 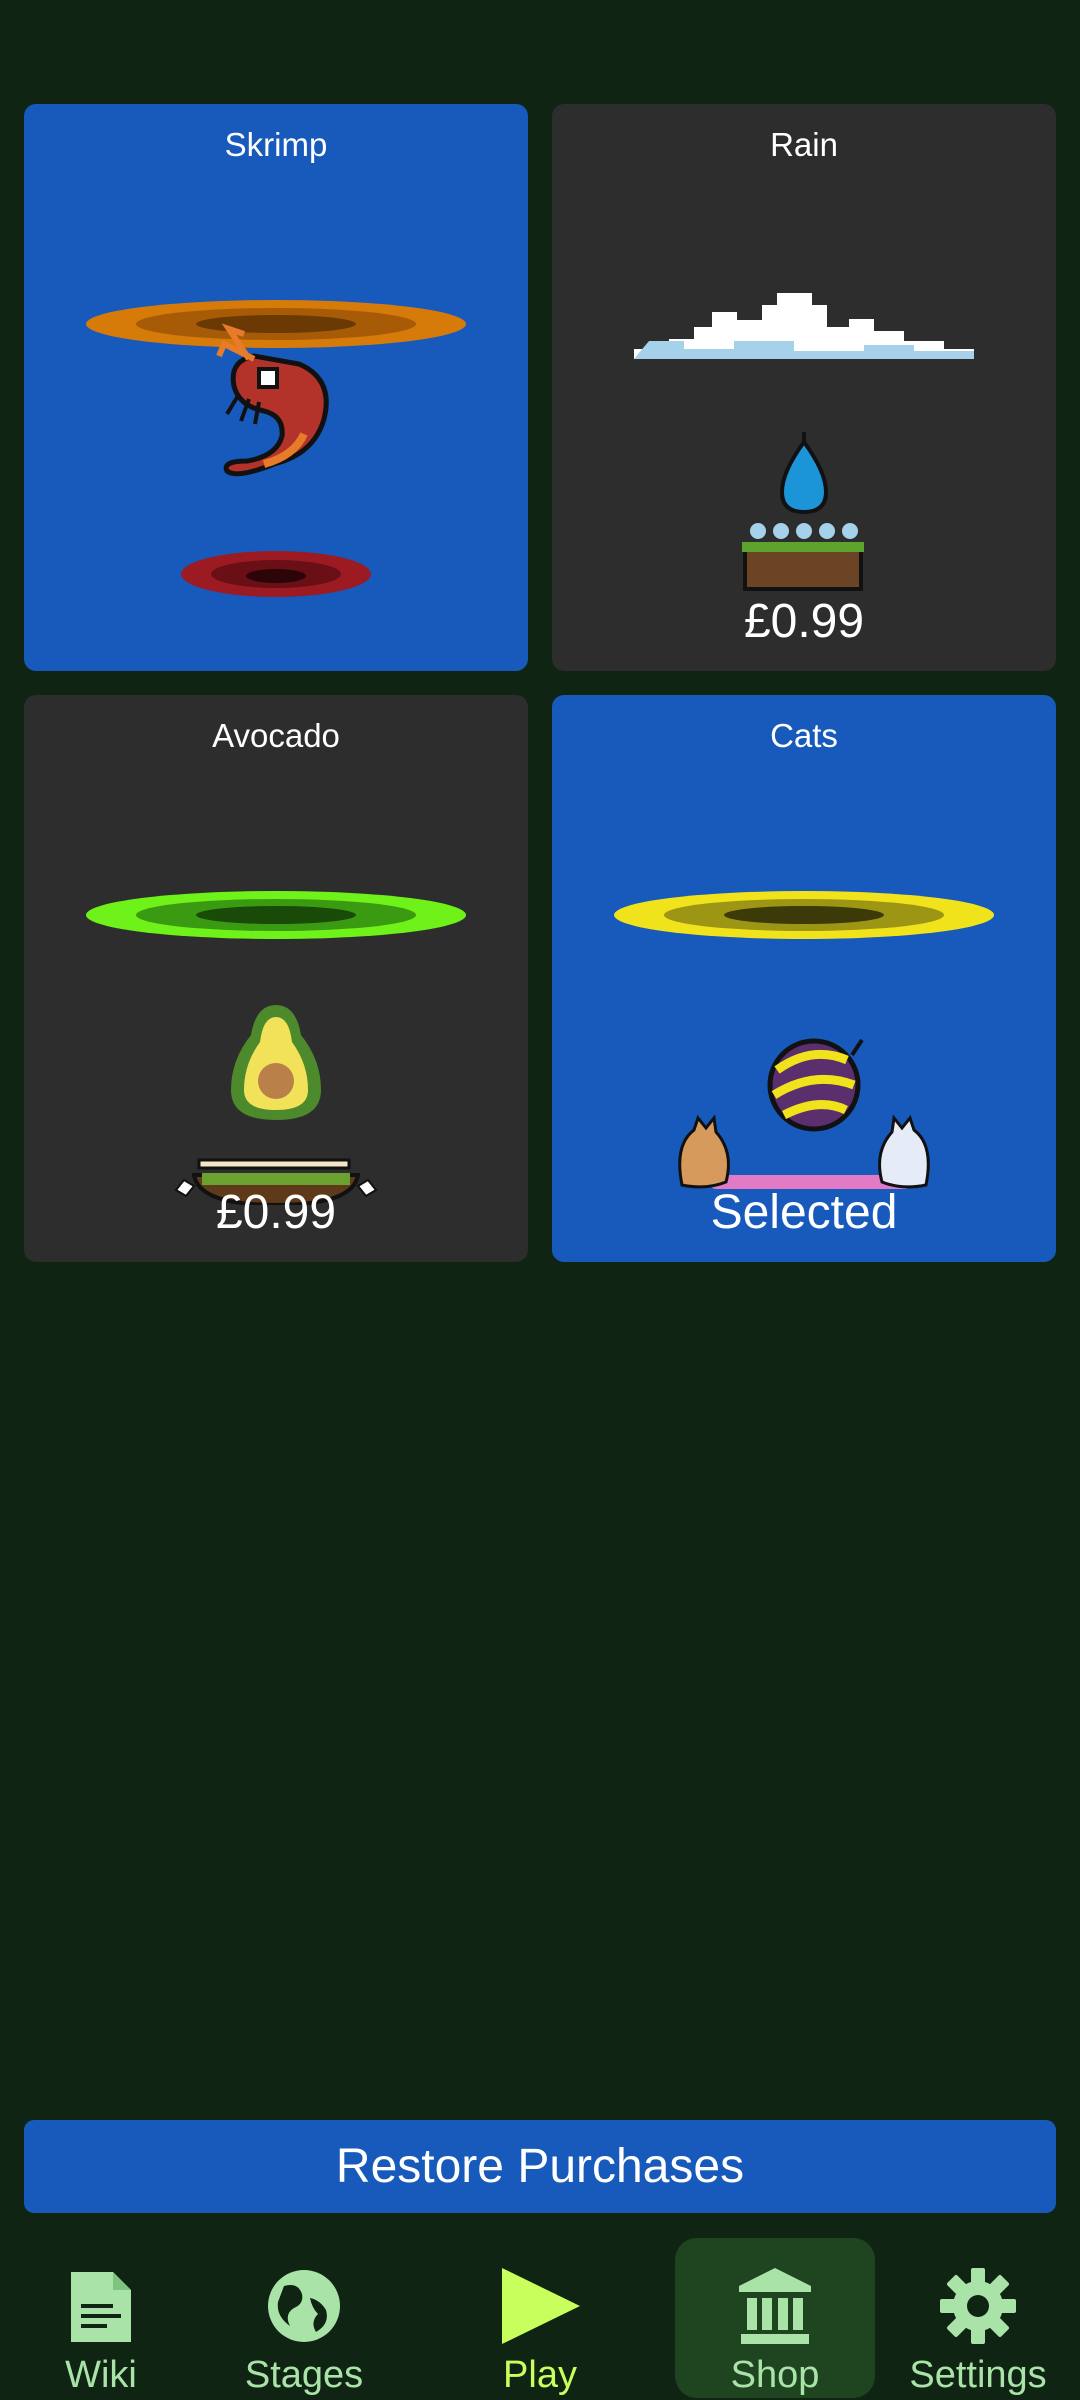 I want to click on shop-item-avocado: Avocado £0.99, so click(x=276, y=978).